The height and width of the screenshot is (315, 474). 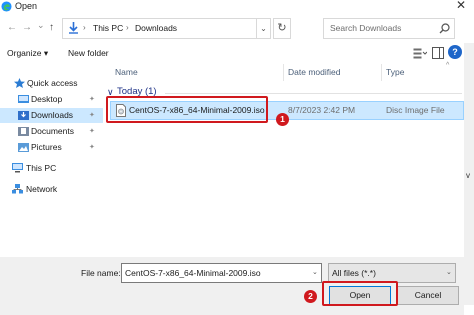 I want to click on sidebar-item-quick-access: Quick access, so click(x=52, y=83).